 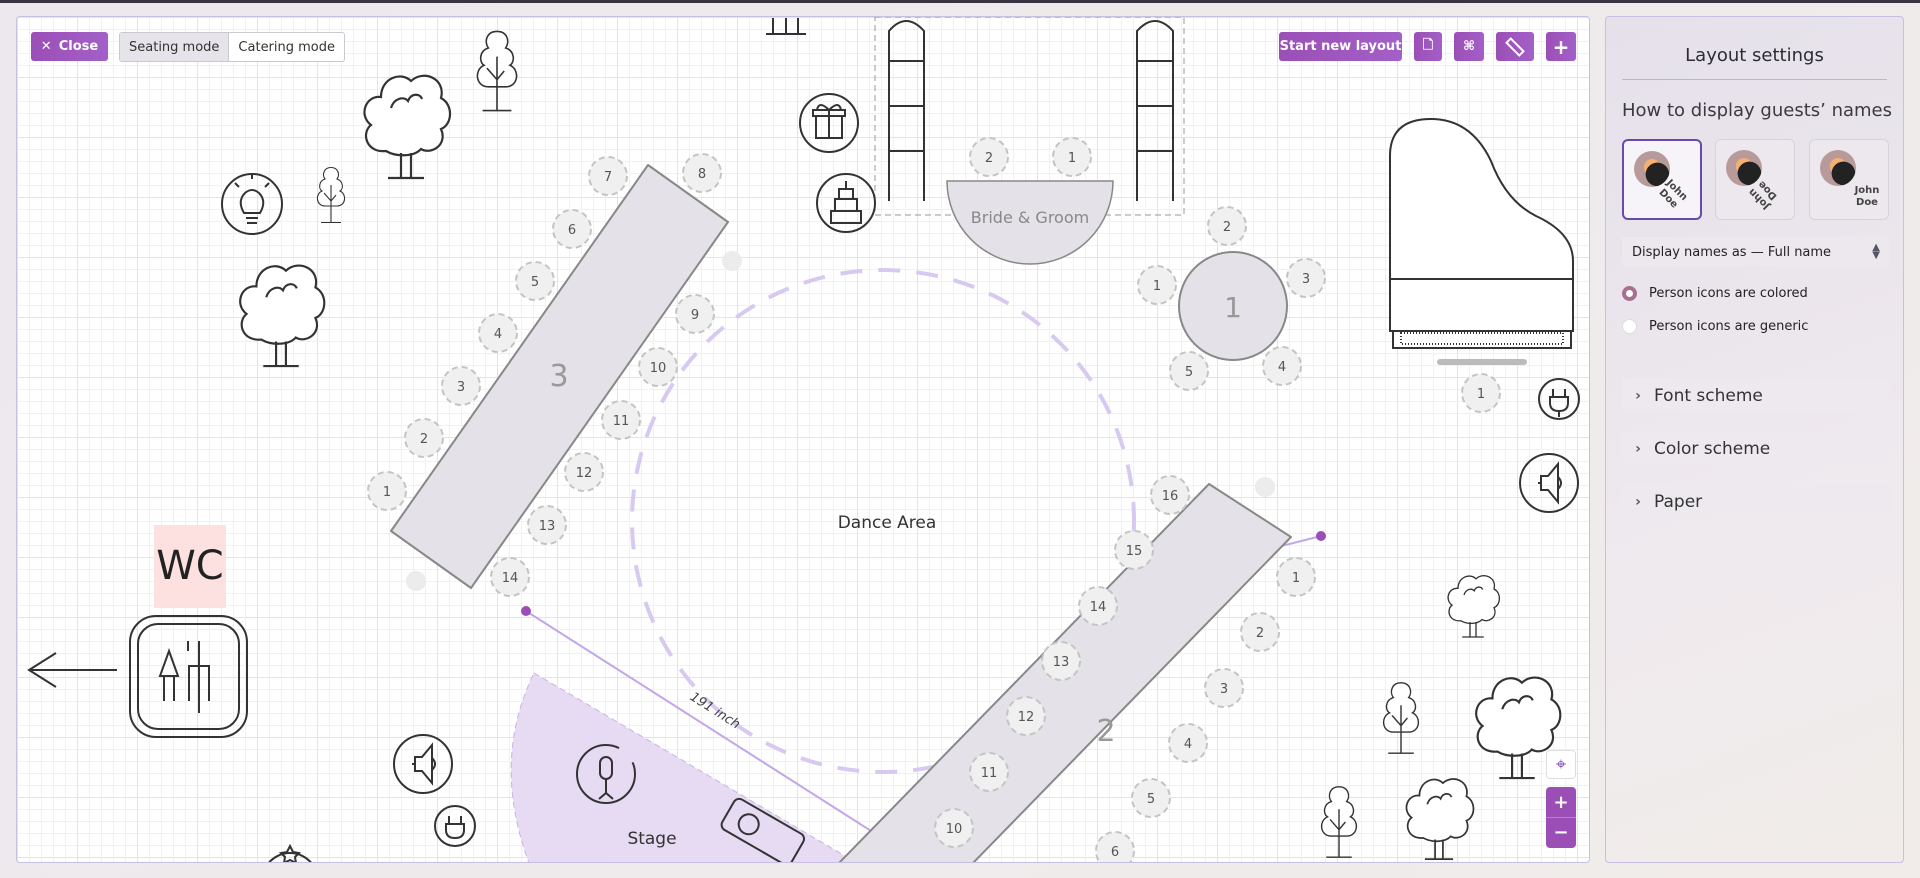 What do you see at coordinates (829, 123) in the screenshot?
I see `gift-icon` at bounding box center [829, 123].